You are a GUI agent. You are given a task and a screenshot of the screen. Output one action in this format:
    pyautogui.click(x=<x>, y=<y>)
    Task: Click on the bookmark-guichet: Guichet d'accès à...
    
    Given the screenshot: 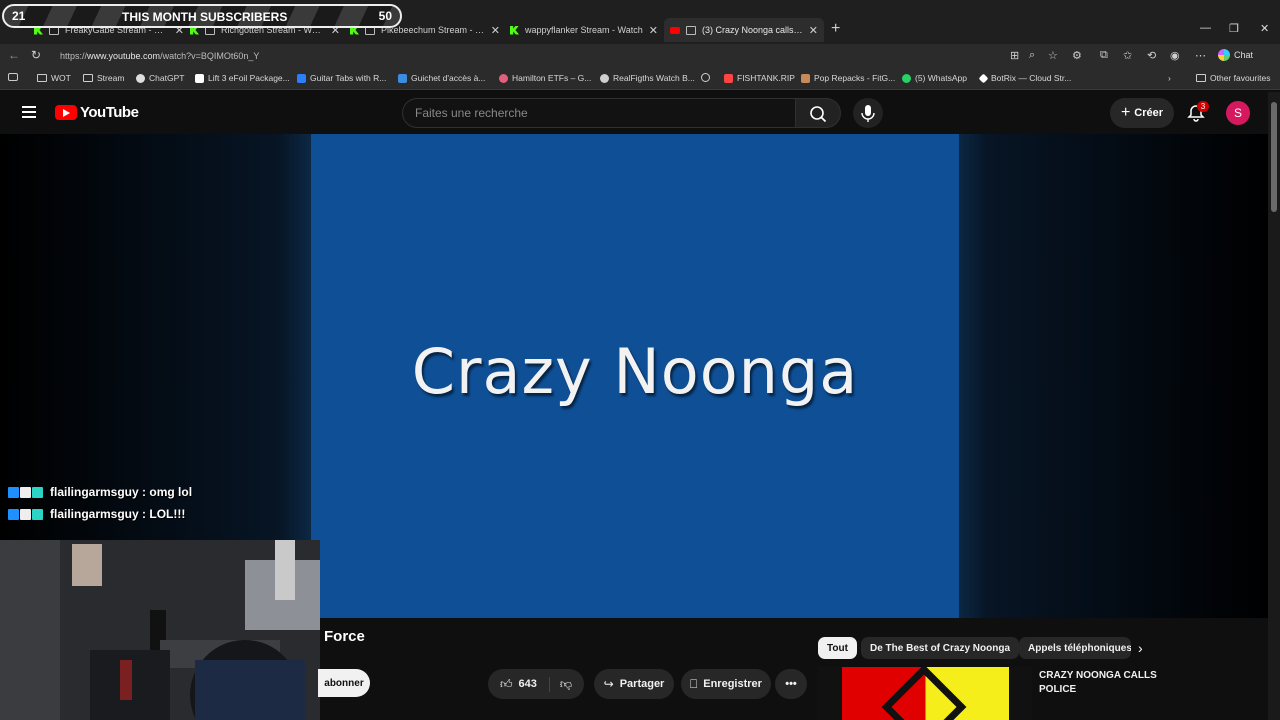 What is the action you would take?
    pyautogui.click(x=441, y=78)
    